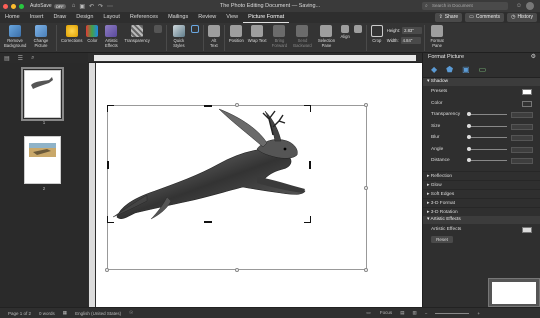  What do you see at coordinates (82, 6) in the screenshot?
I see `save-icon: ▣` at bounding box center [82, 6].